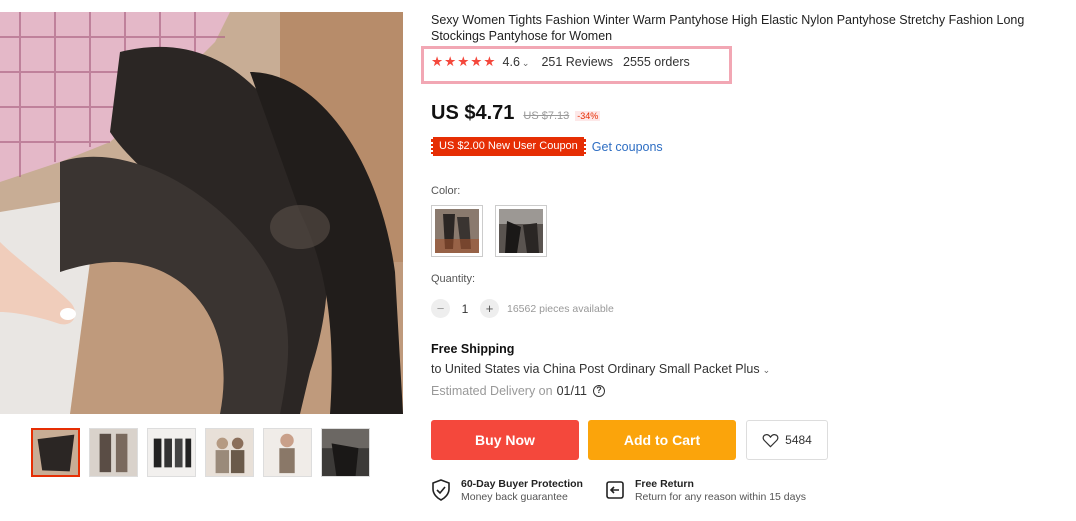 The width and height of the screenshot is (1076, 521). What do you see at coordinates (440, 308) in the screenshot?
I see `quantity-decrease-button: −` at bounding box center [440, 308].